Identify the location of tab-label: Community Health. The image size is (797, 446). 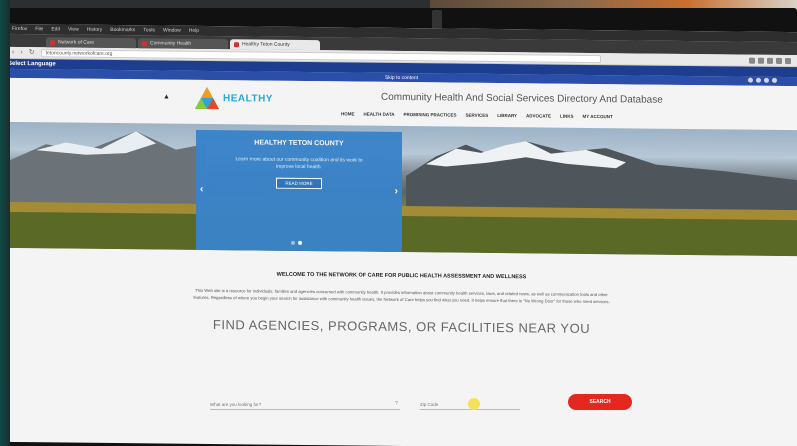
(171, 43).